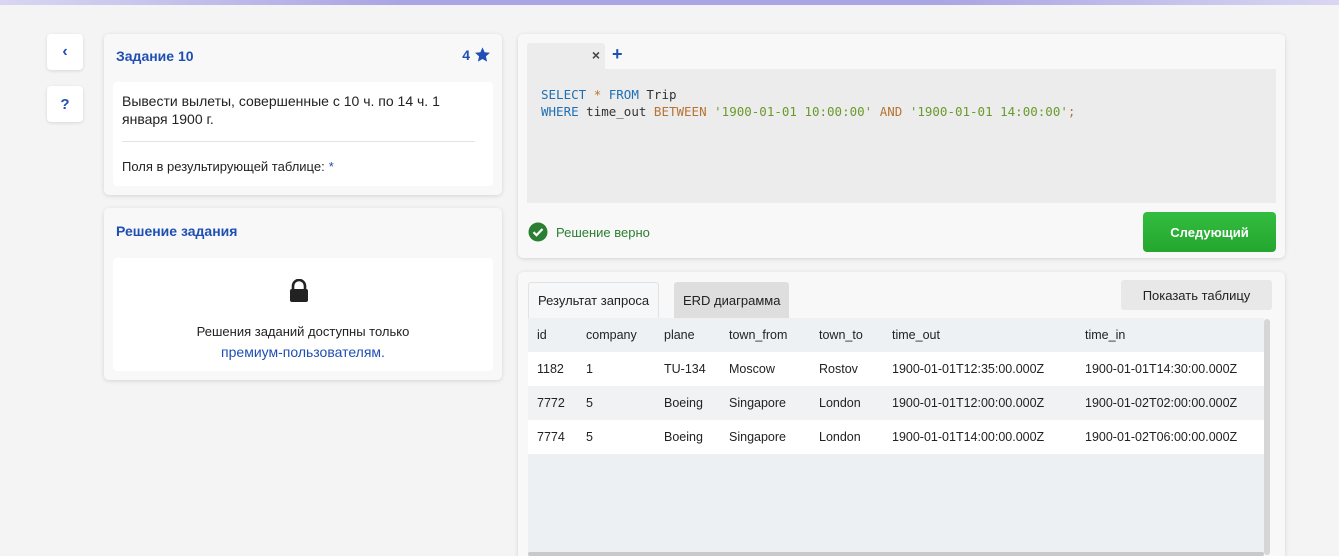 The height and width of the screenshot is (556, 1339). What do you see at coordinates (597, 94) in the screenshot?
I see `code-token: *` at bounding box center [597, 94].